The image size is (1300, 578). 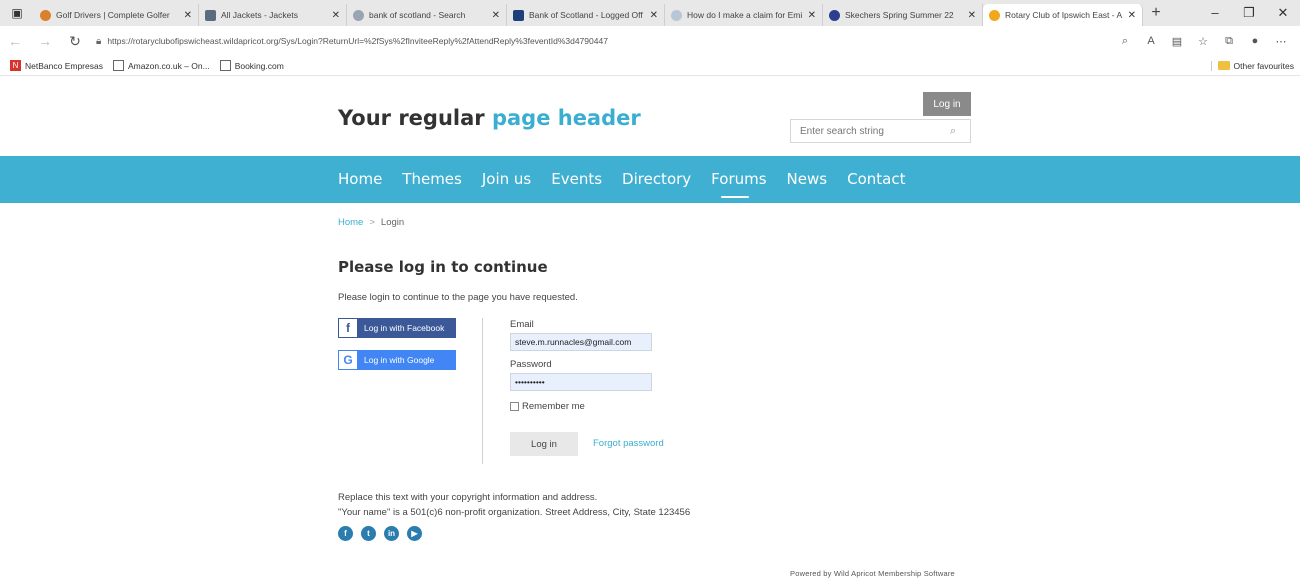 I want to click on favourite-item: Booking.com, so click(x=251, y=65).